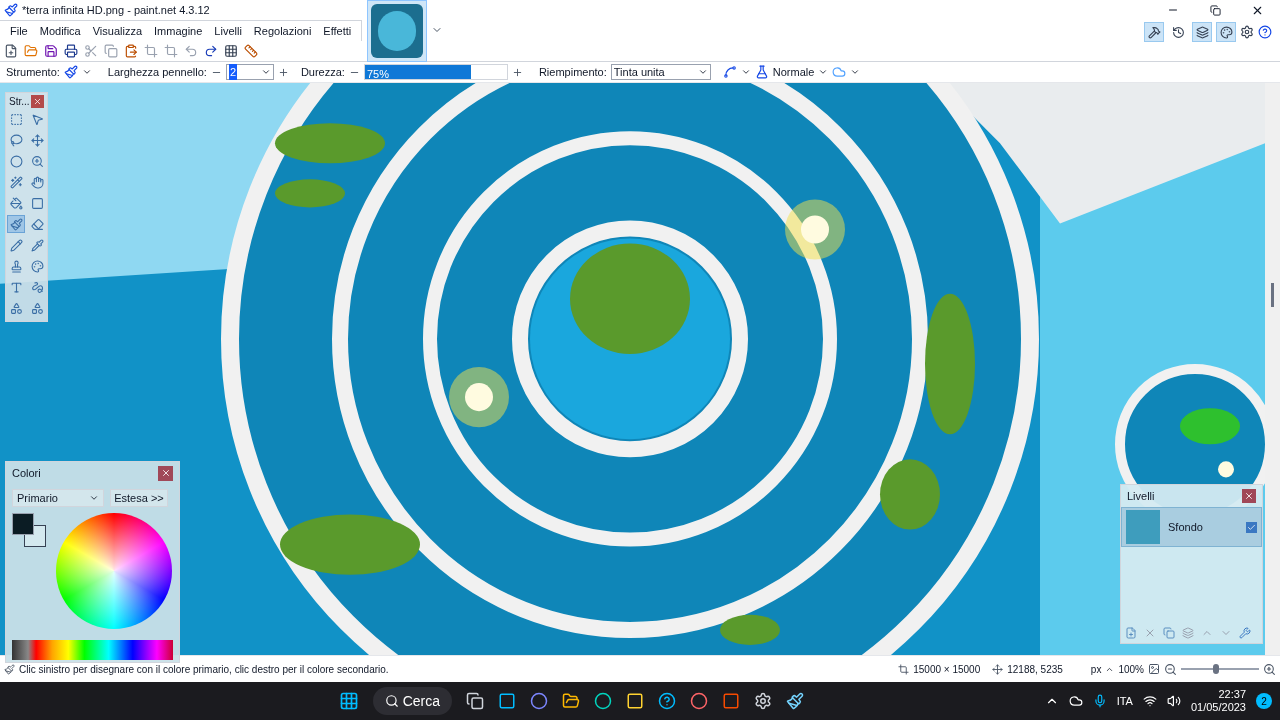 Image resolution: width=1280 pixels, height=720 pixels. What do you see at coordinates (139, 498) in the screenshot?
I see `expand-button: Estesa >>` at bounding box center [139, 498].